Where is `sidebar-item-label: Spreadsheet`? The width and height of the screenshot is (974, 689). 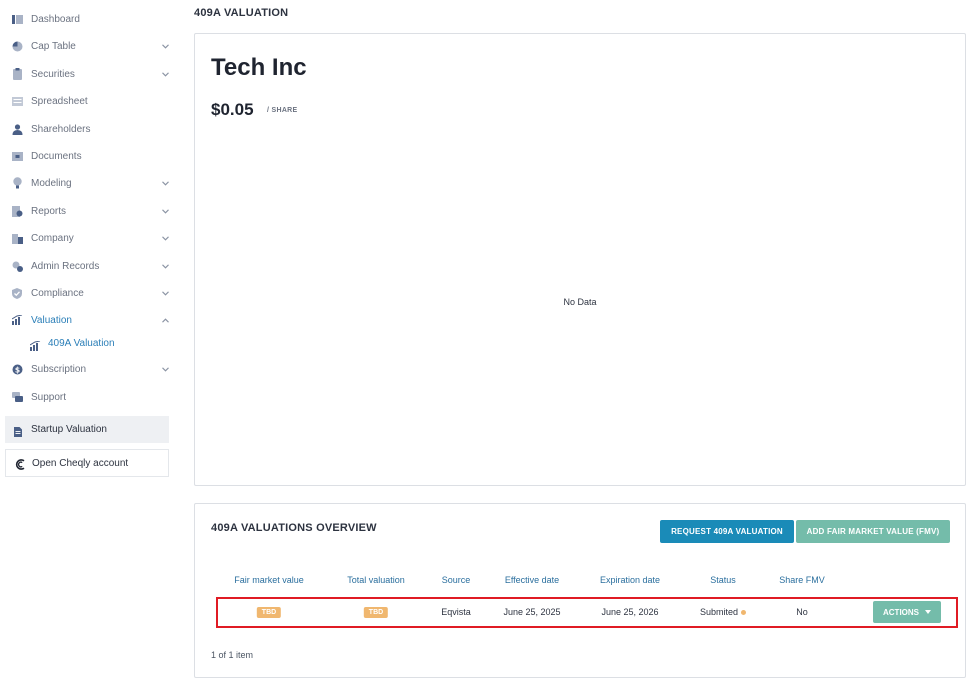
sidebar-item-label: Spreadsheet is located at coordinates (59, 101).